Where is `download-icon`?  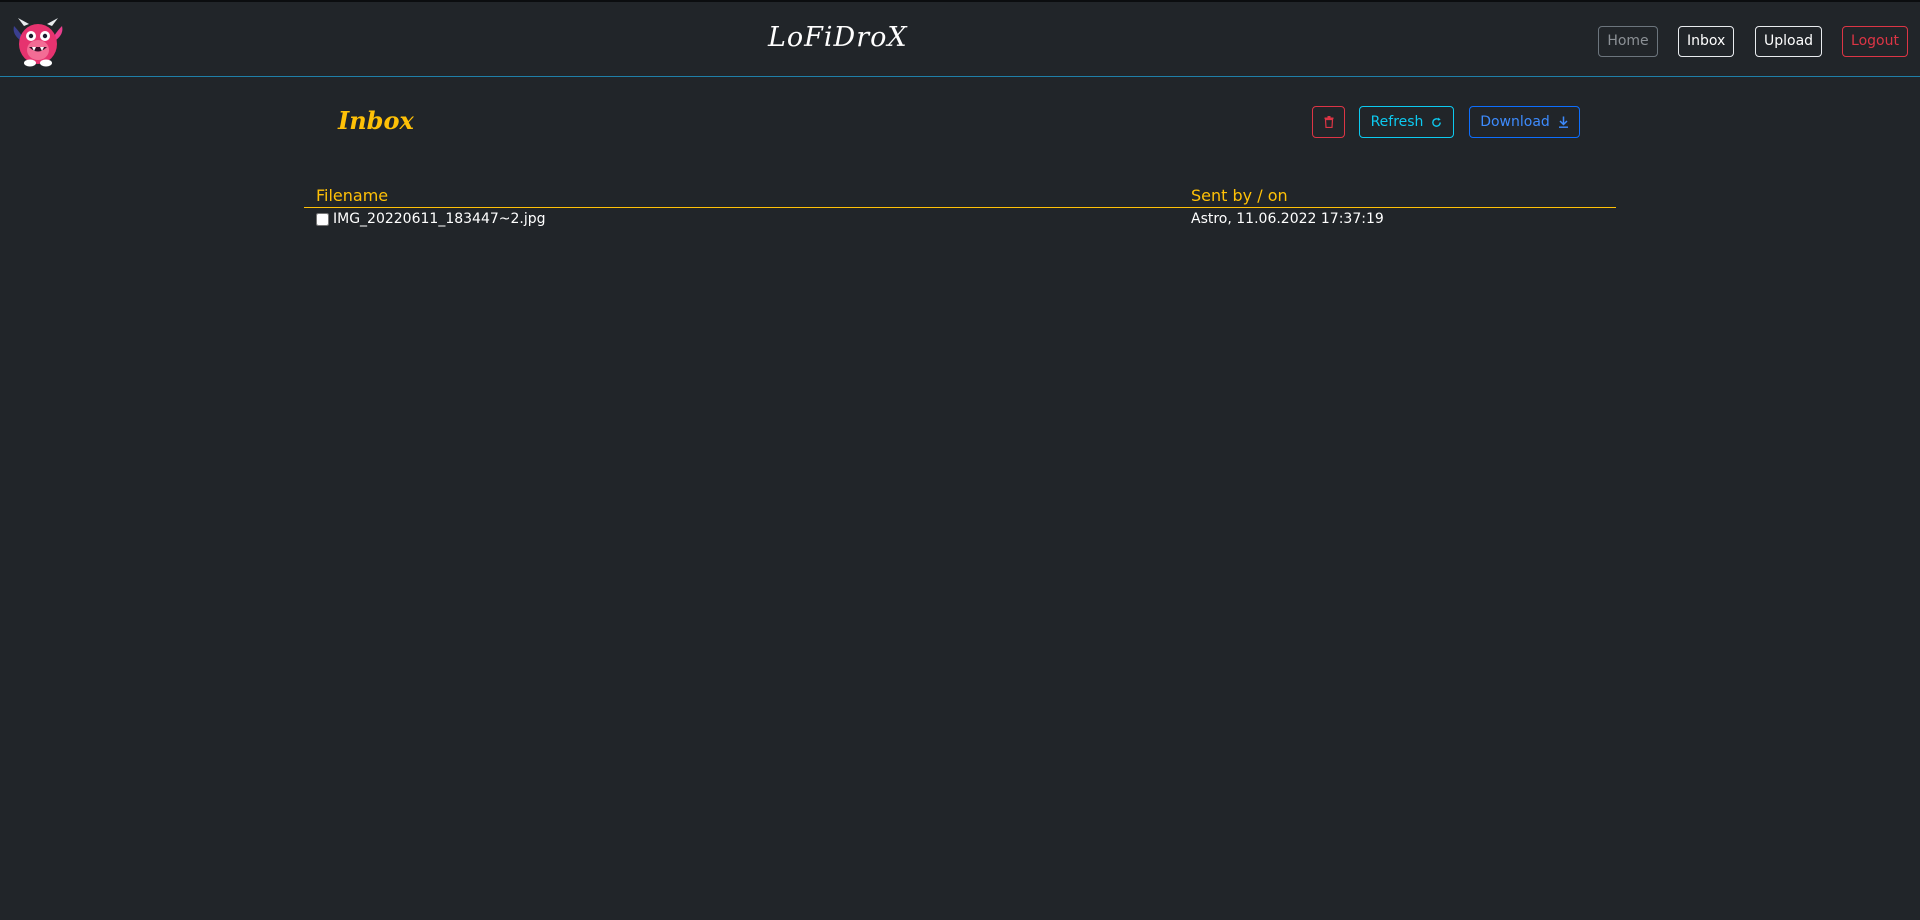
download-icon is located at coordinates (1563, 122).